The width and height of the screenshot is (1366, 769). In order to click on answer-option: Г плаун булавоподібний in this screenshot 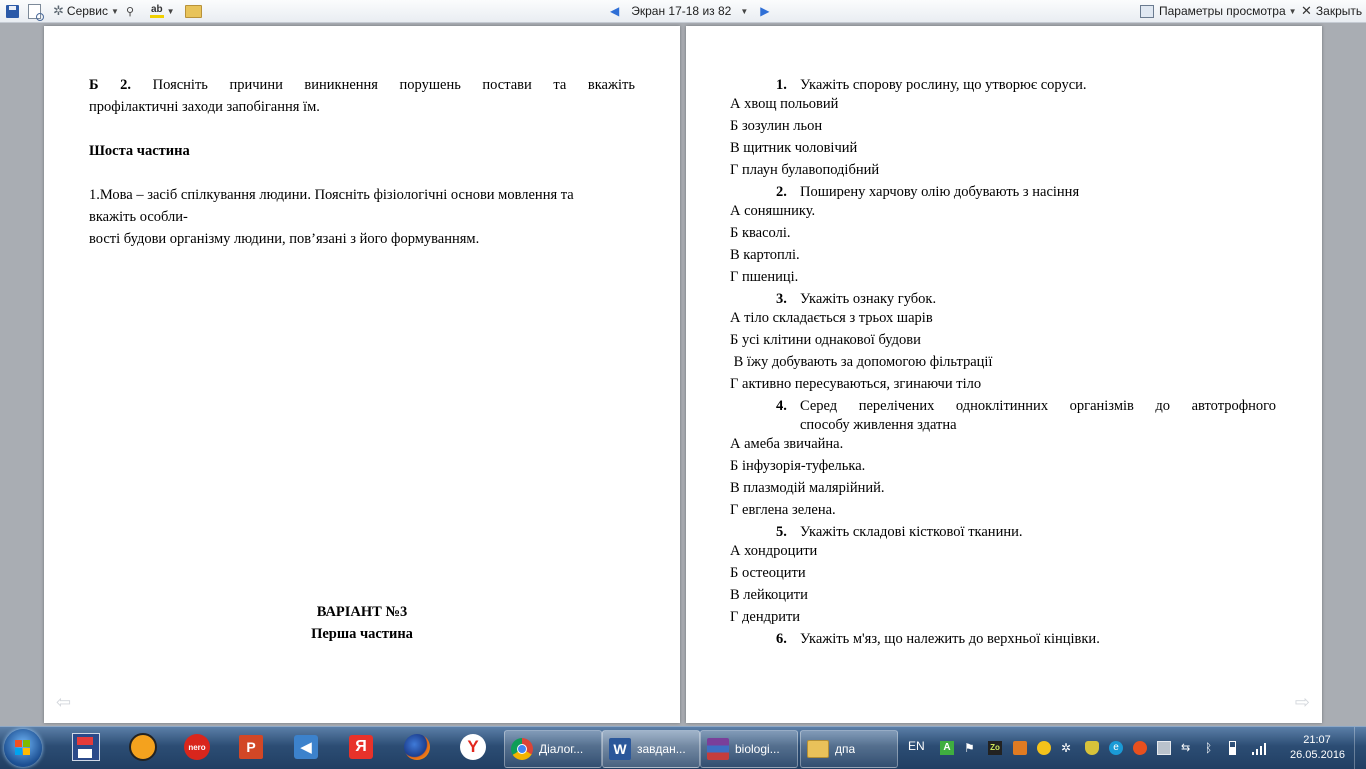, I will do `click(805, 170)`.